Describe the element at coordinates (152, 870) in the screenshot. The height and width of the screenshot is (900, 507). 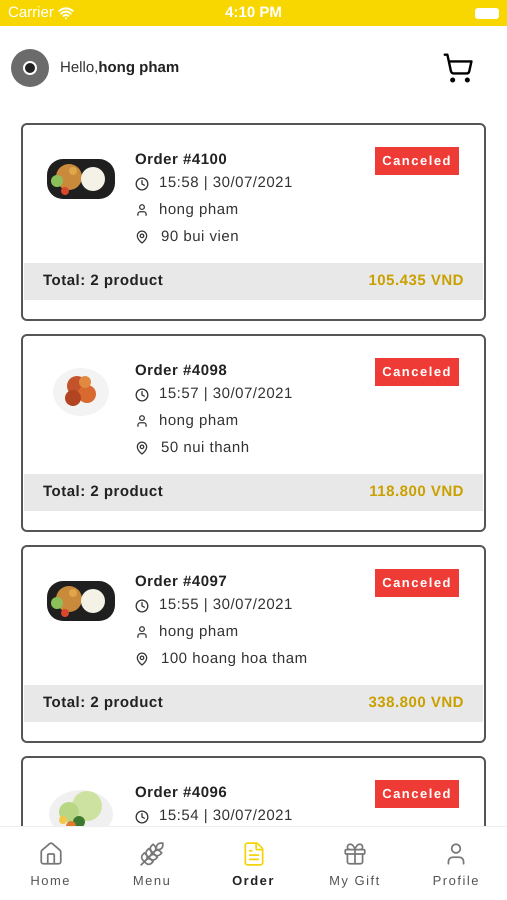
I see `tab-item: Menu` at that location.